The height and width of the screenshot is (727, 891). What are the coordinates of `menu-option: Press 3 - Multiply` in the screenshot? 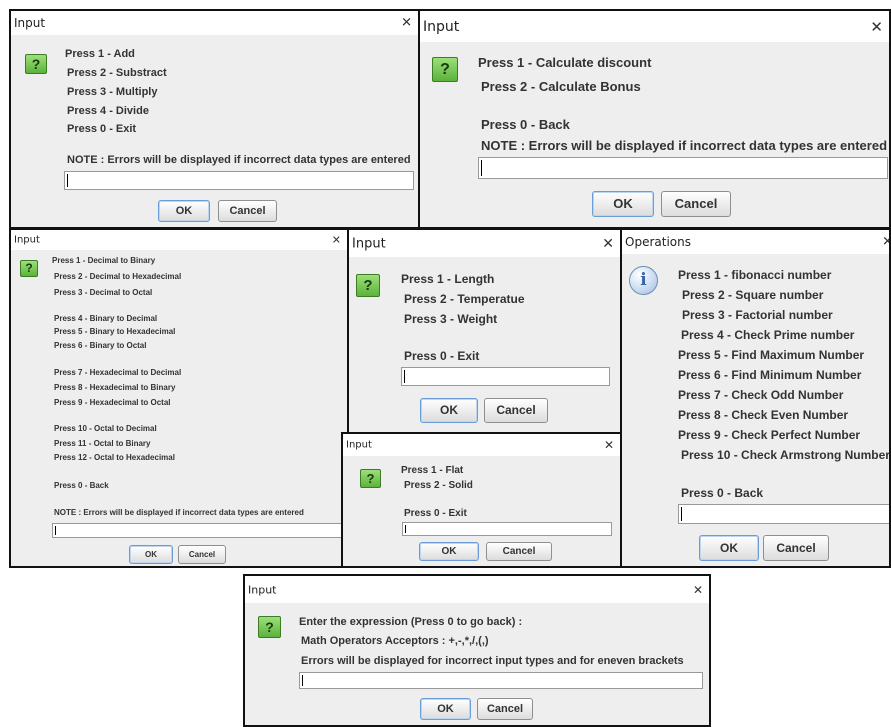 It's located at (112, 92).